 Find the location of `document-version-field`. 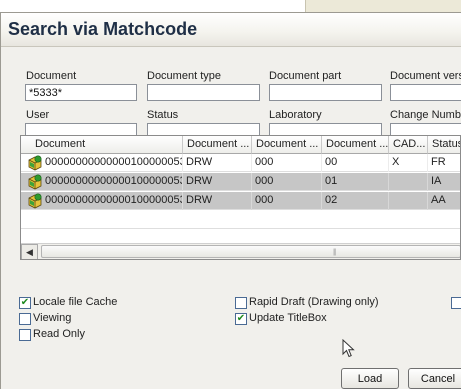

document-version-field is located at coordinates (425, 92).